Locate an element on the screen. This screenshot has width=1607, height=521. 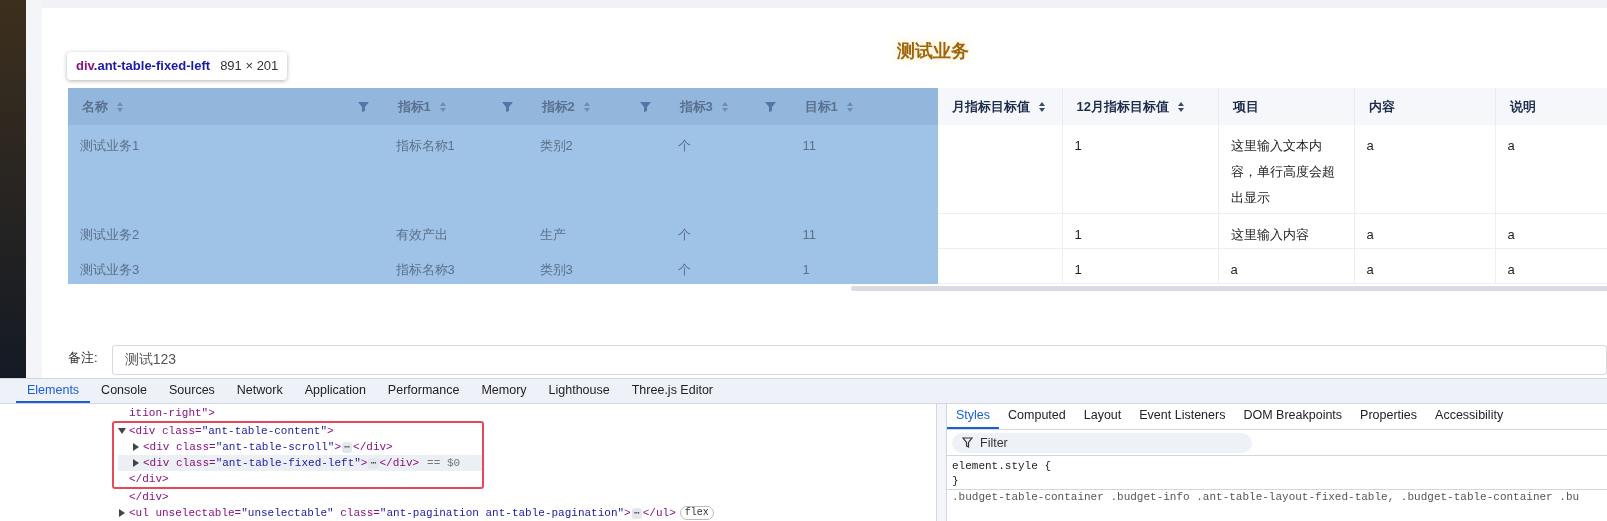
column-header: 月指标目标值 is located at coordinates (999, 106).